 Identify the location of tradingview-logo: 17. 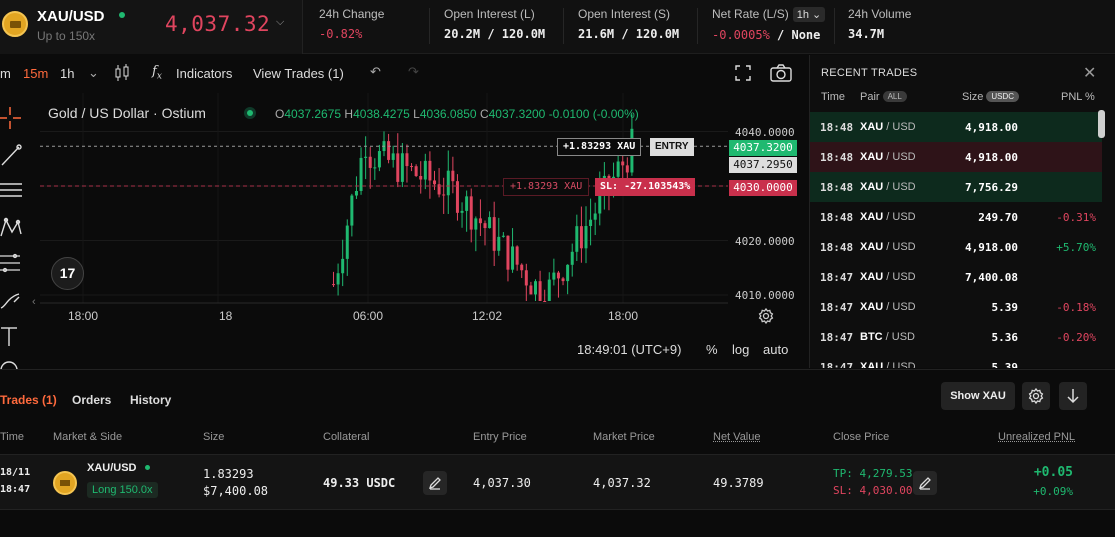
(67, 273).